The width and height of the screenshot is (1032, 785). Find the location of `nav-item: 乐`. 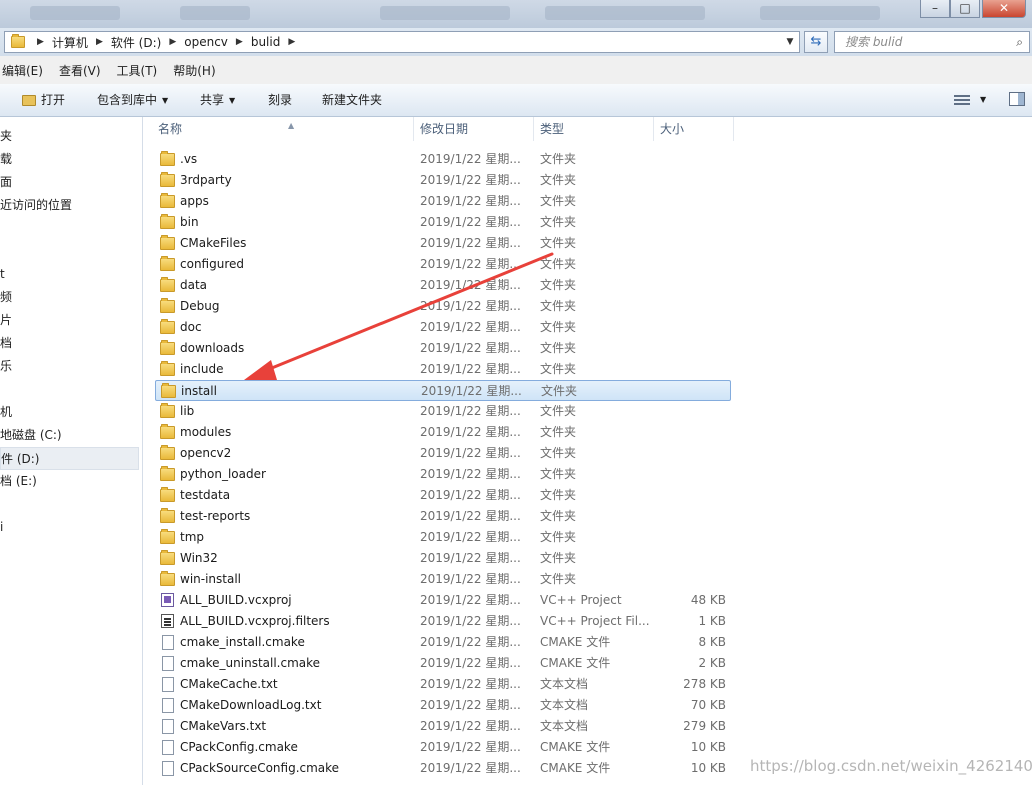

nav-item: 乐 is located at coordinates (69, 366).